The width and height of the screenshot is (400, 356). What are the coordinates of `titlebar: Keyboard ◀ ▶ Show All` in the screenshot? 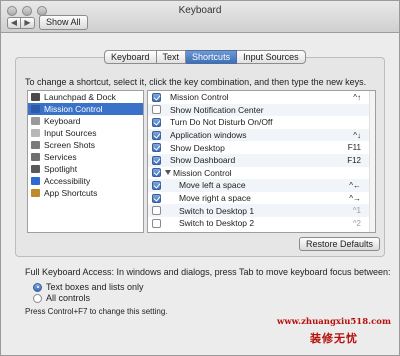 It's located at (200, 17).